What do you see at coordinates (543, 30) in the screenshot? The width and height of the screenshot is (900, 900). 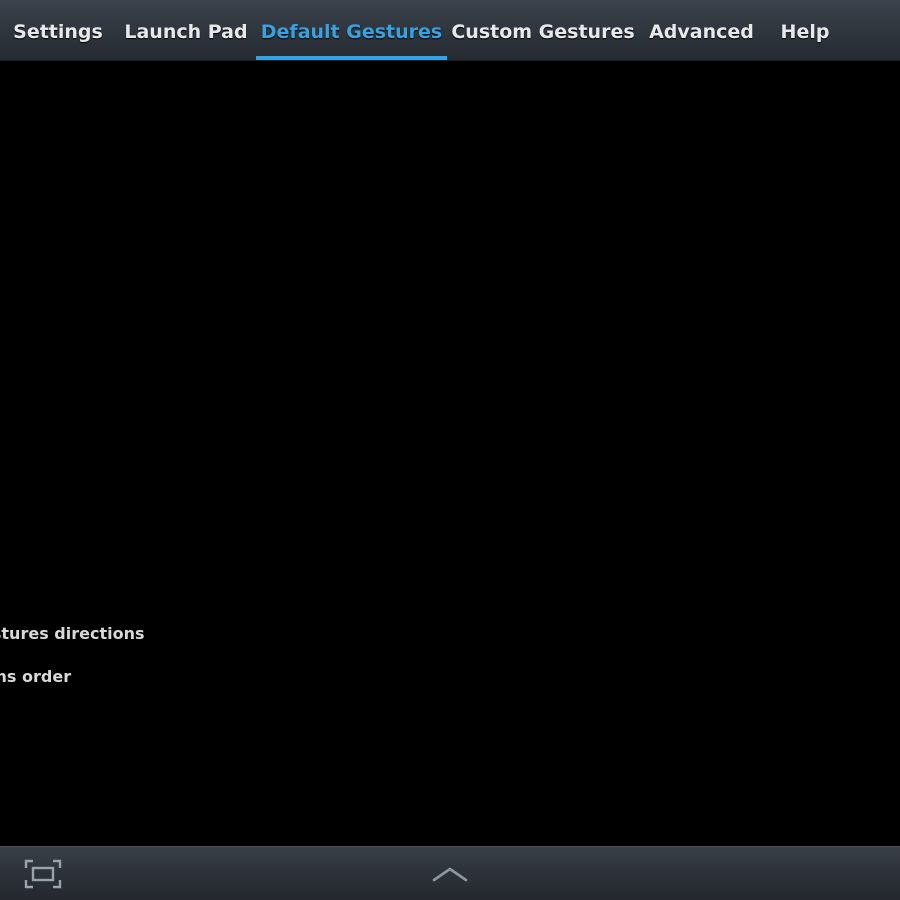 I see `tab-custom-gestures: Custom Gestures` at bounding box center [543, 30].